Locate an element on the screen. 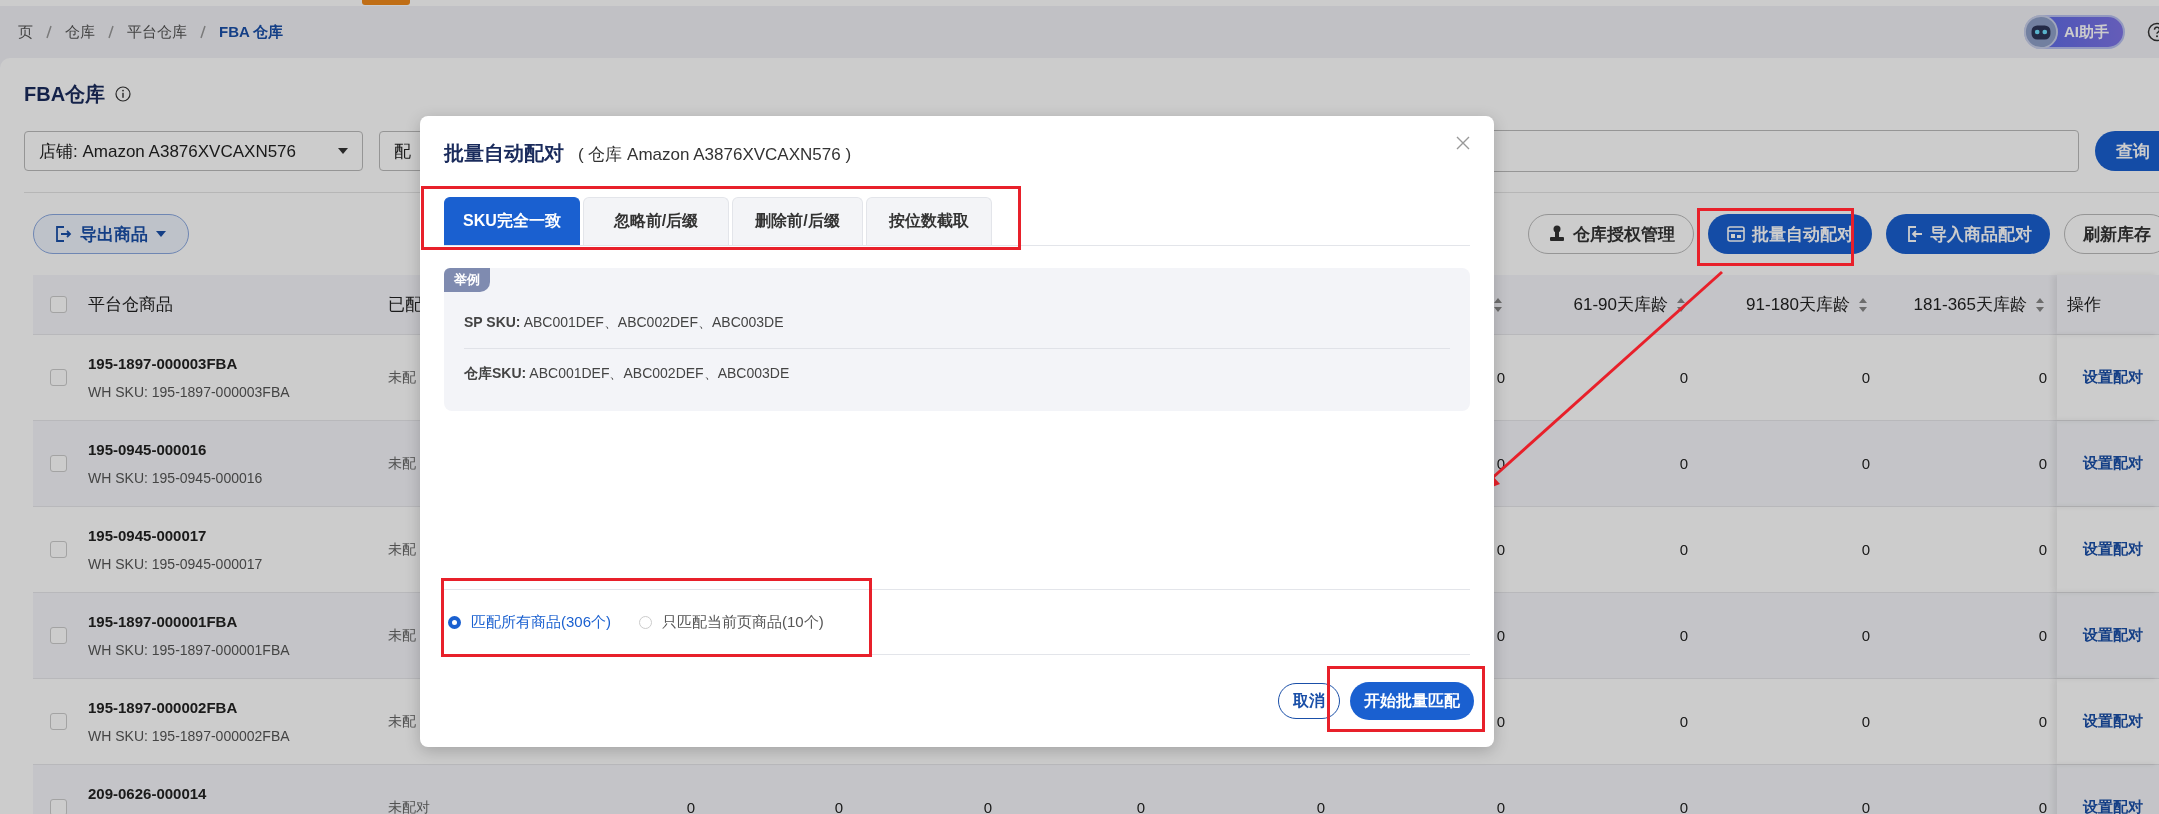 This screenshot has width=2159, height=814. scope-radio: 只匹配当前页商品(10个) is located at coordinates (731, 622).